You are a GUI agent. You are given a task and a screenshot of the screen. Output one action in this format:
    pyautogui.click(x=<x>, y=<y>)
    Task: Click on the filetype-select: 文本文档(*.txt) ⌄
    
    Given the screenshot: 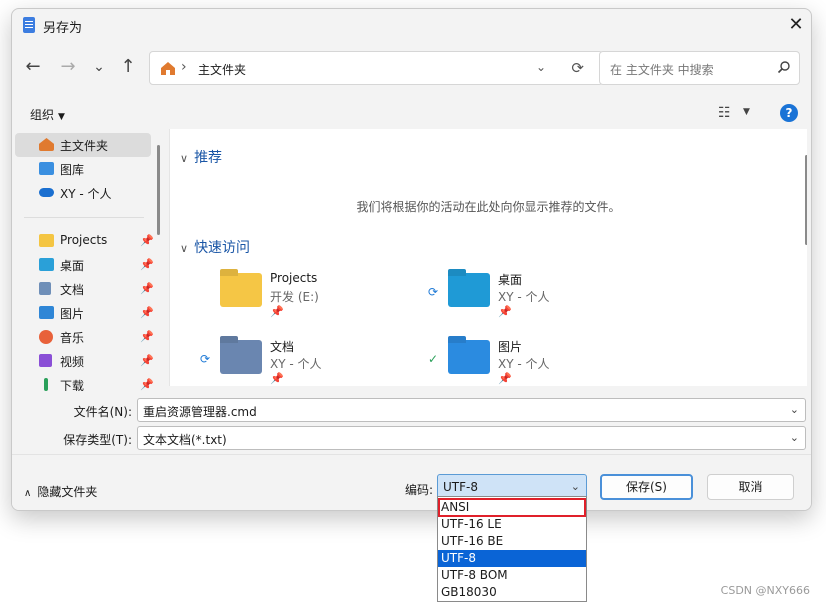 What is the action you would take?
    pyautogui.click(x=471, y=438)
    